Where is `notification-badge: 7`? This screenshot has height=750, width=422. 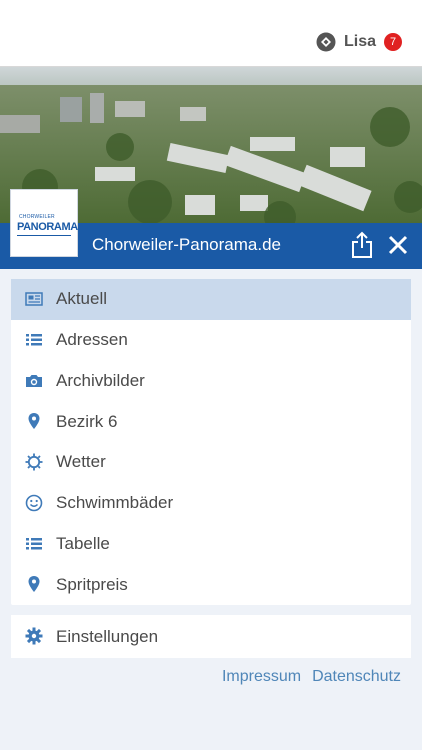 notification-badge: 7 is located at coordinates (393, 42).